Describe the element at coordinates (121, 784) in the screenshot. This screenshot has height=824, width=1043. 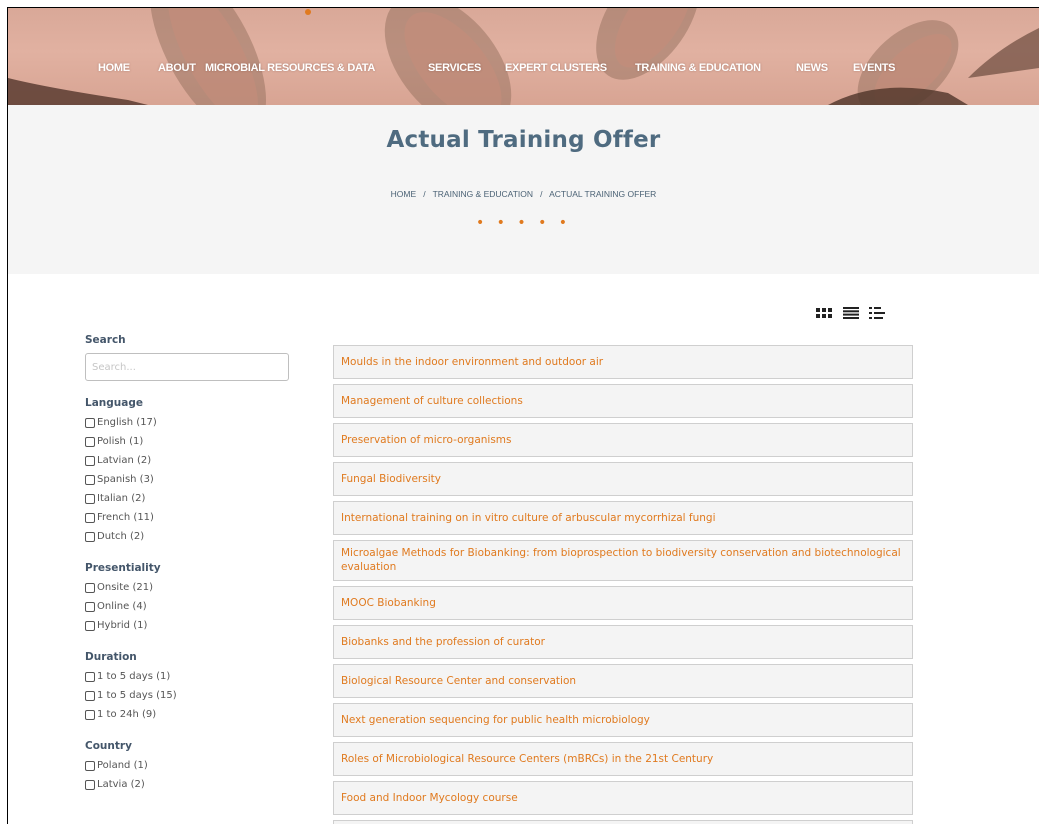
I see `option-label: Latvia (2)` at that location.